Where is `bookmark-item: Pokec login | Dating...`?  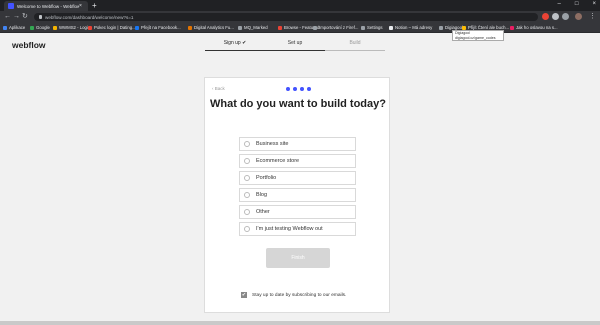
bookmark-item: Pokec login | Dating... is located at coordinates (112, 27).